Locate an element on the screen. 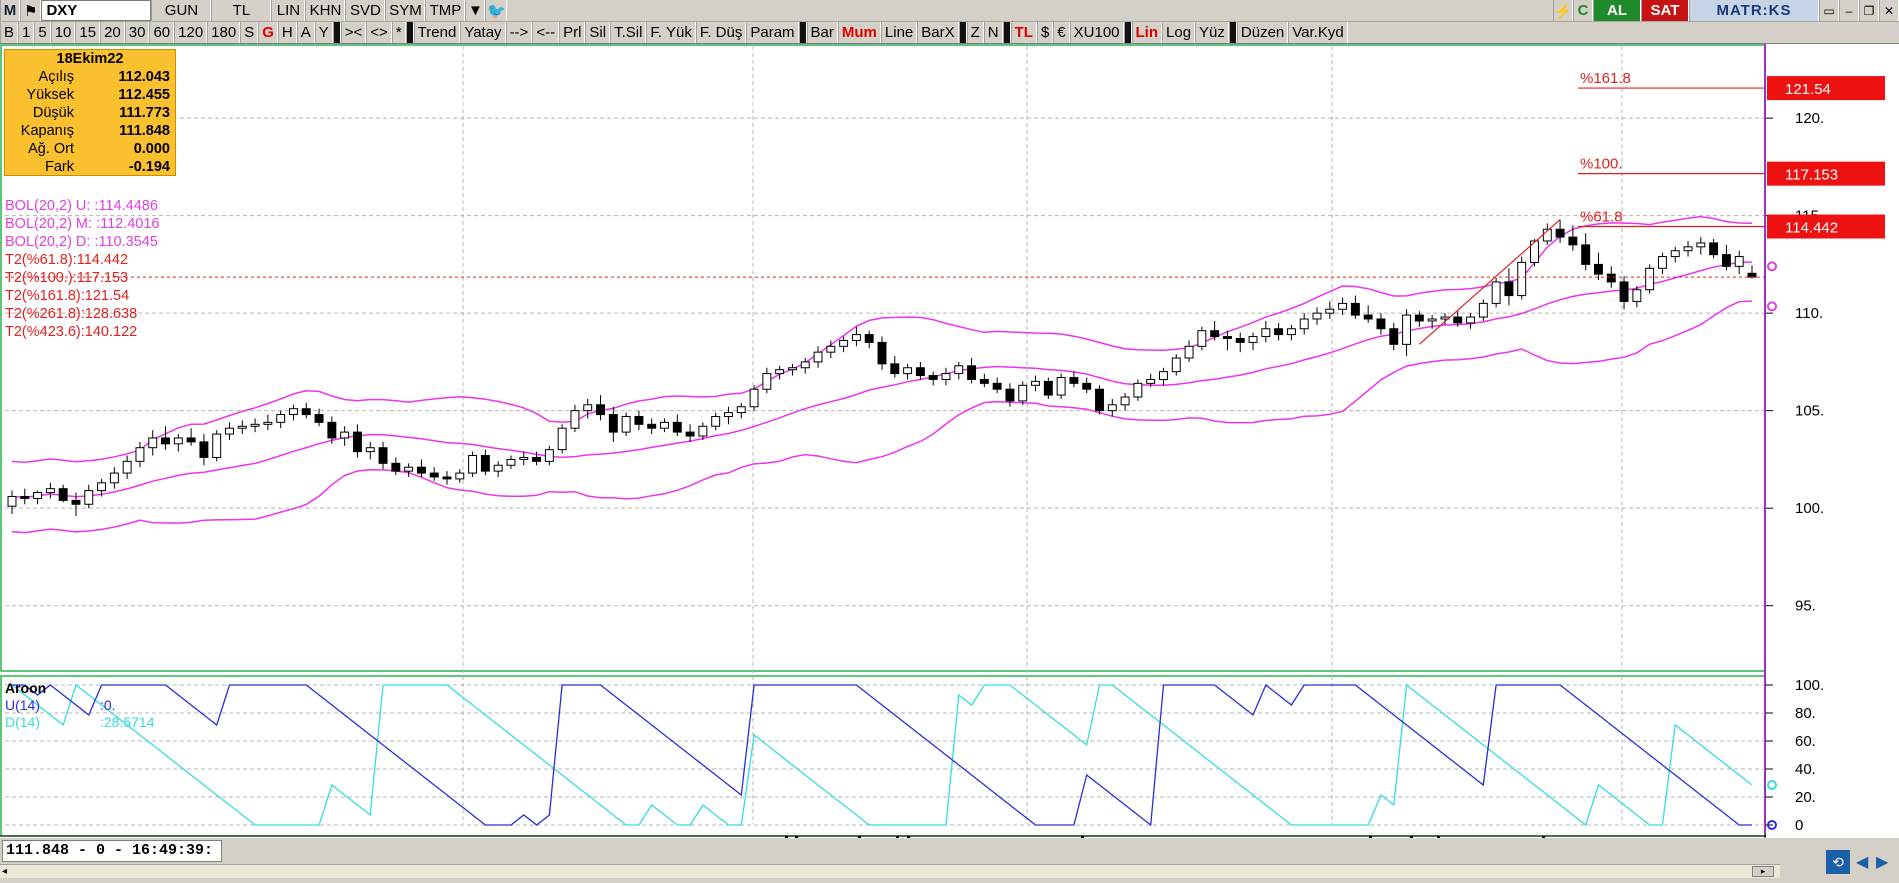  toolbar-button: Y is located at coordinates (323, 32).